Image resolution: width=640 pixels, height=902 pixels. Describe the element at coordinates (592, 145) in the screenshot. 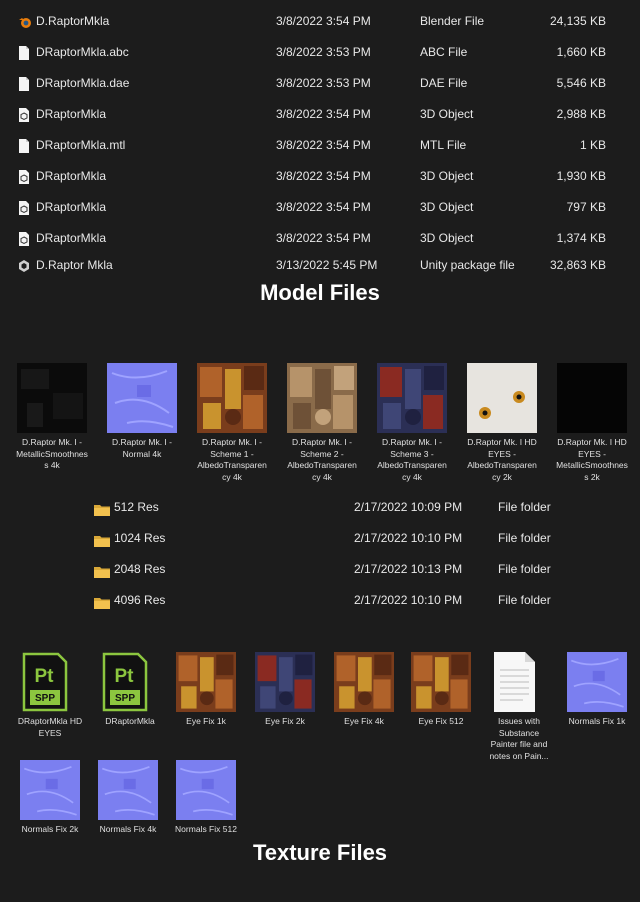

I see `file-size: 1 KB` at that location.